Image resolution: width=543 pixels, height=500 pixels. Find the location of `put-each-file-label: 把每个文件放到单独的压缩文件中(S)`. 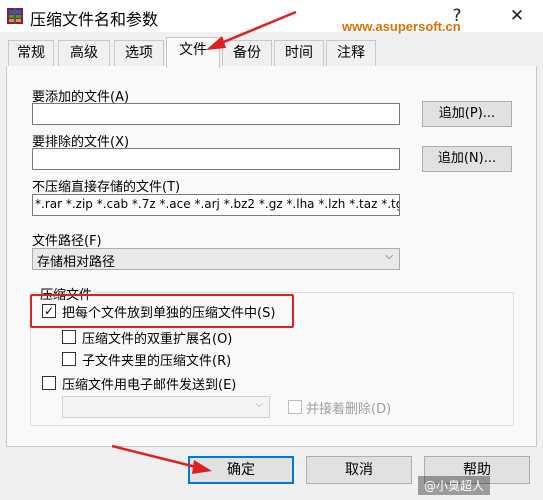

put-each-file-label: 把每个文件放到单独的压缩文件中(S) is located at coordinates (169, 313).